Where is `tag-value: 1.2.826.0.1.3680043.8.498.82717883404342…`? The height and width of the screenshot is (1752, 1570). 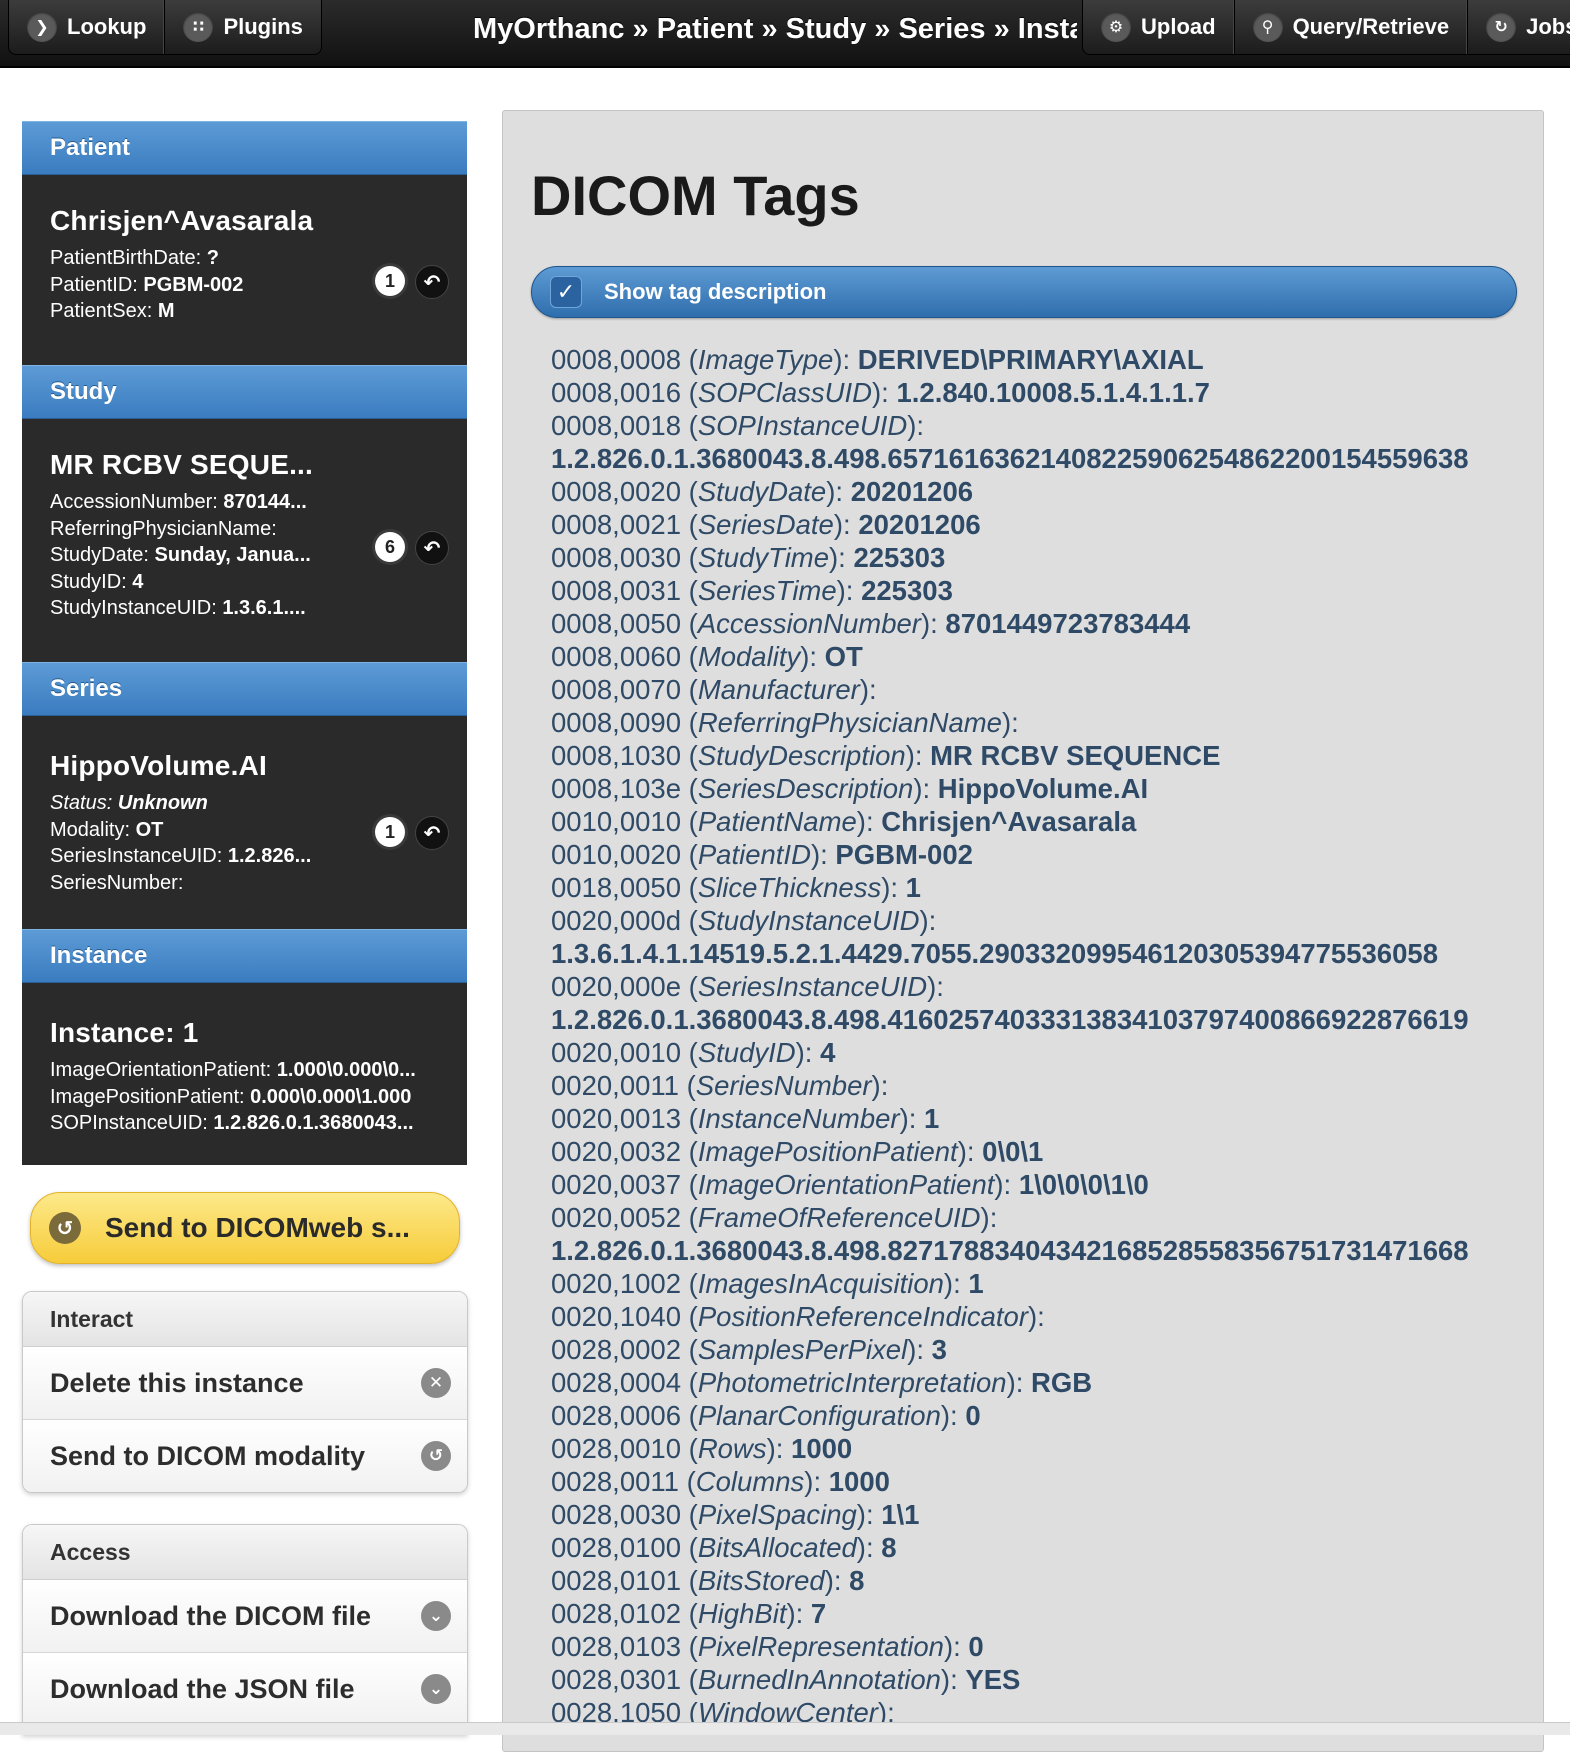
tag-value: 1.2.826.0.1.3680043.8.498.82717883404342… is located at coordinates (1010, 1250).